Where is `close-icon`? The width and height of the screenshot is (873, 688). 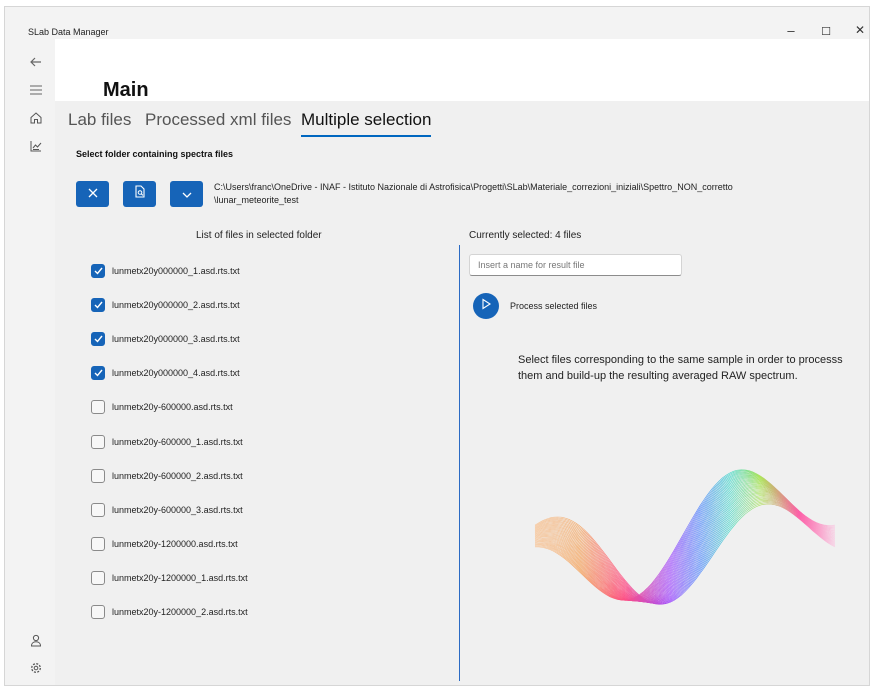
close-icon is located at coordinates (93, 194).